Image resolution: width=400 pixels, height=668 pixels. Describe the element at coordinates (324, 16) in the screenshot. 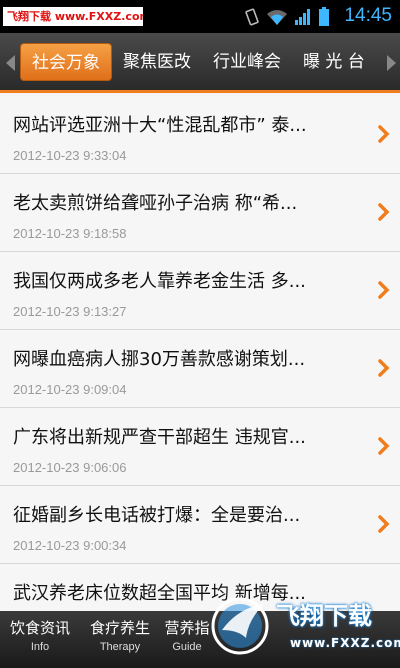

I see `battery-icon` at that location.